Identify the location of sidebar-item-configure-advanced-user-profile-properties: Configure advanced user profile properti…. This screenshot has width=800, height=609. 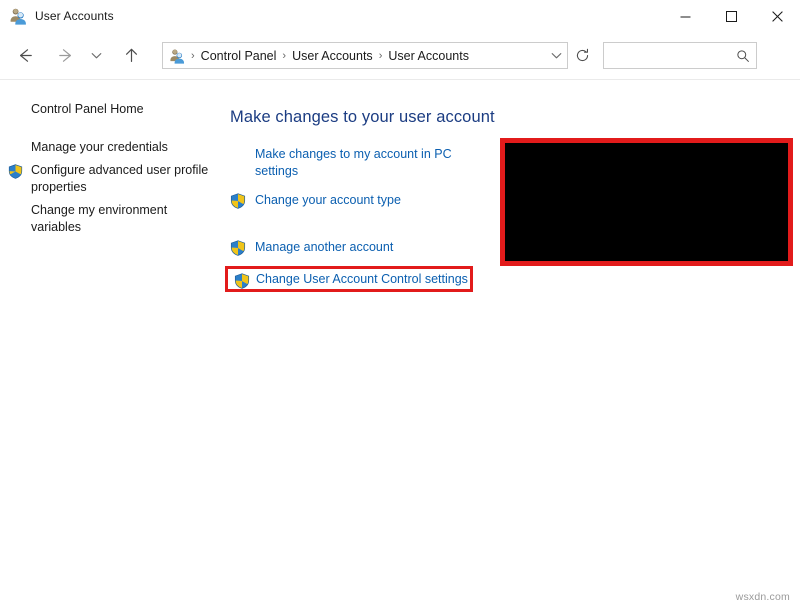
(112, 179).